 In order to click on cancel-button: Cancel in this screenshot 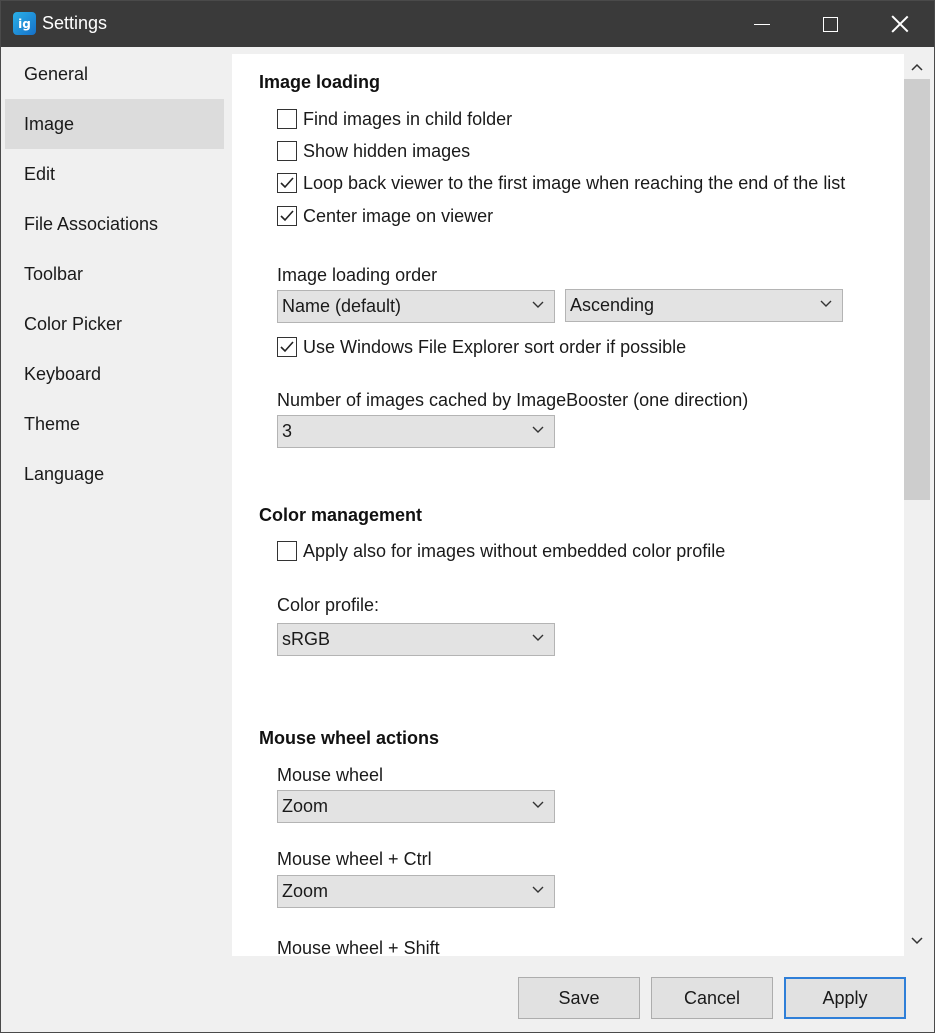, I will do `click(712, 998)`.